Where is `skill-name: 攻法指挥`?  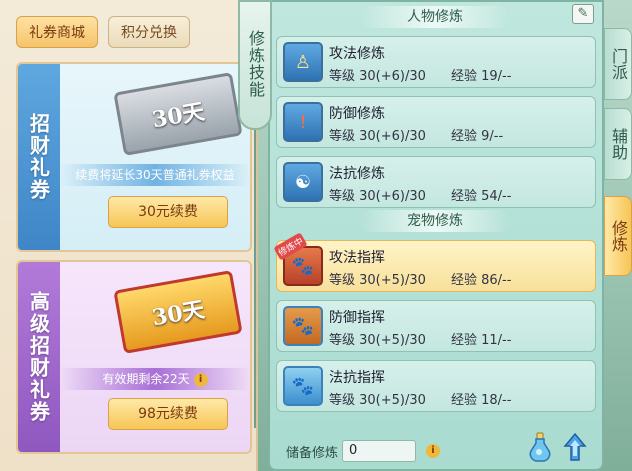 skill-name: 攻法指挥 is located at coordinates (357, 258).